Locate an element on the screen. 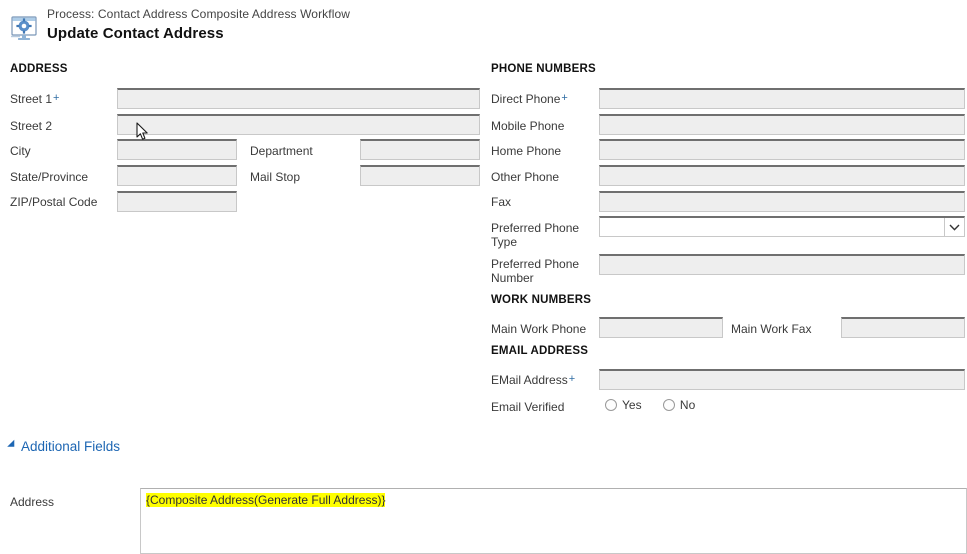 Image resolution: width=967 pixels, height=554 pixels. email-verified-no-label: No is located at coordinates (687, 405).